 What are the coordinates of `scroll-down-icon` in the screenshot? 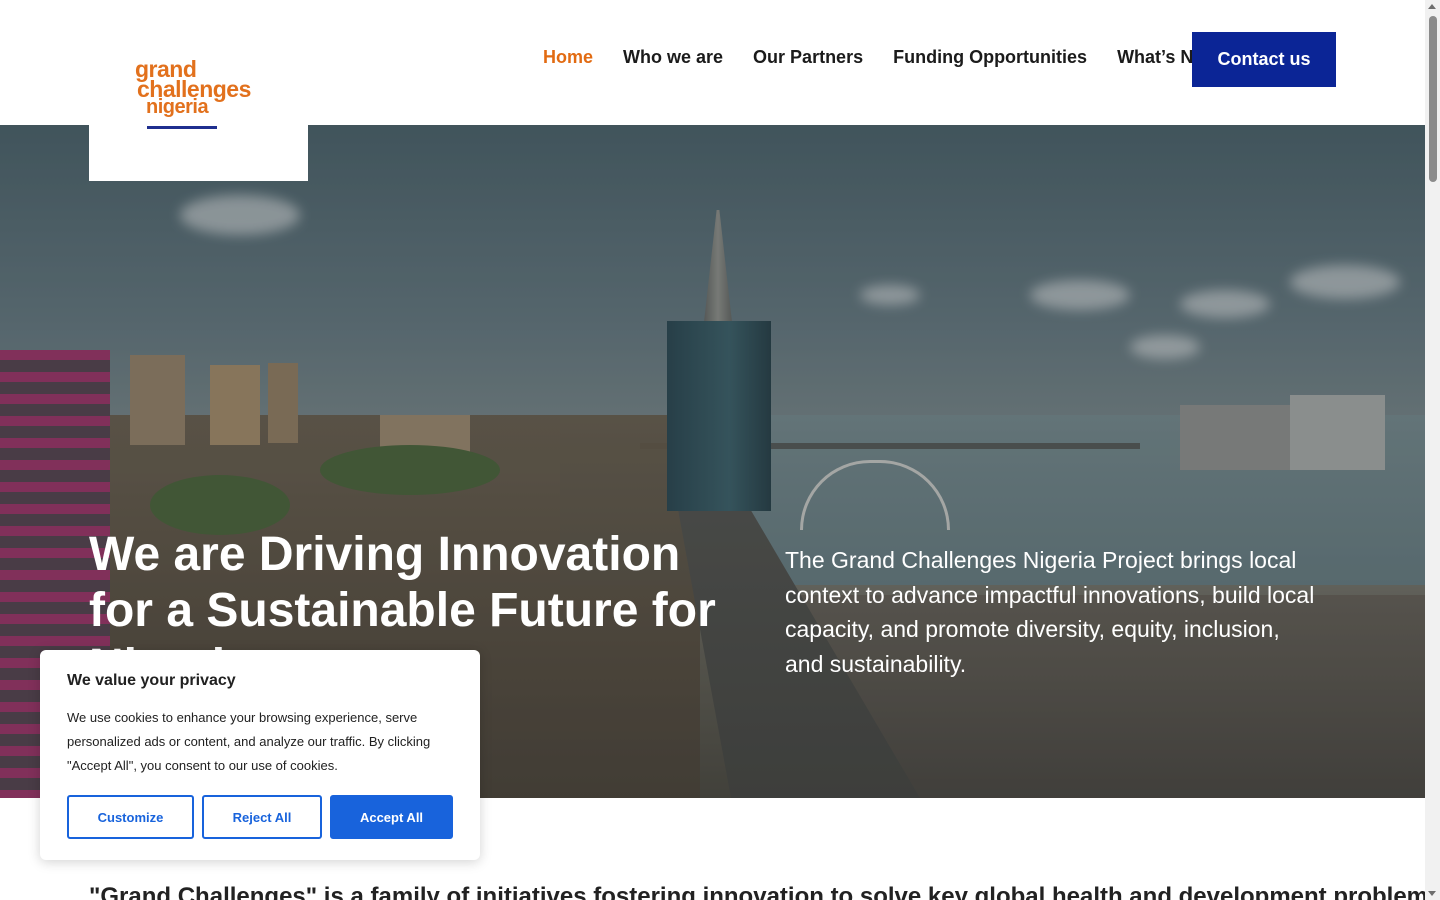 It's located at (1432, 893).